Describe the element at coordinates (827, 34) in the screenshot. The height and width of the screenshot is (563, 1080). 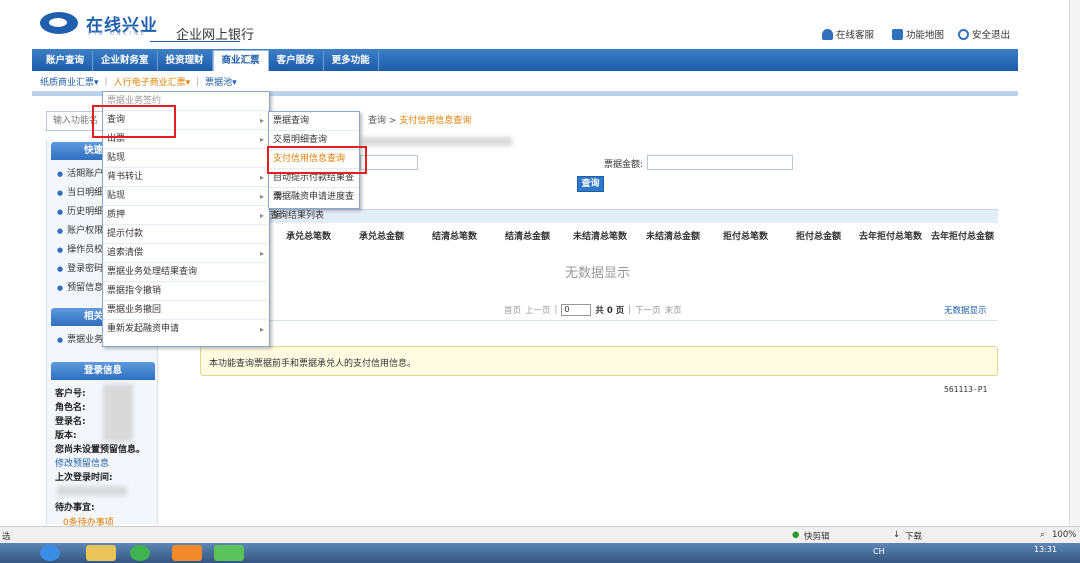
I see `person-icon` at that location.